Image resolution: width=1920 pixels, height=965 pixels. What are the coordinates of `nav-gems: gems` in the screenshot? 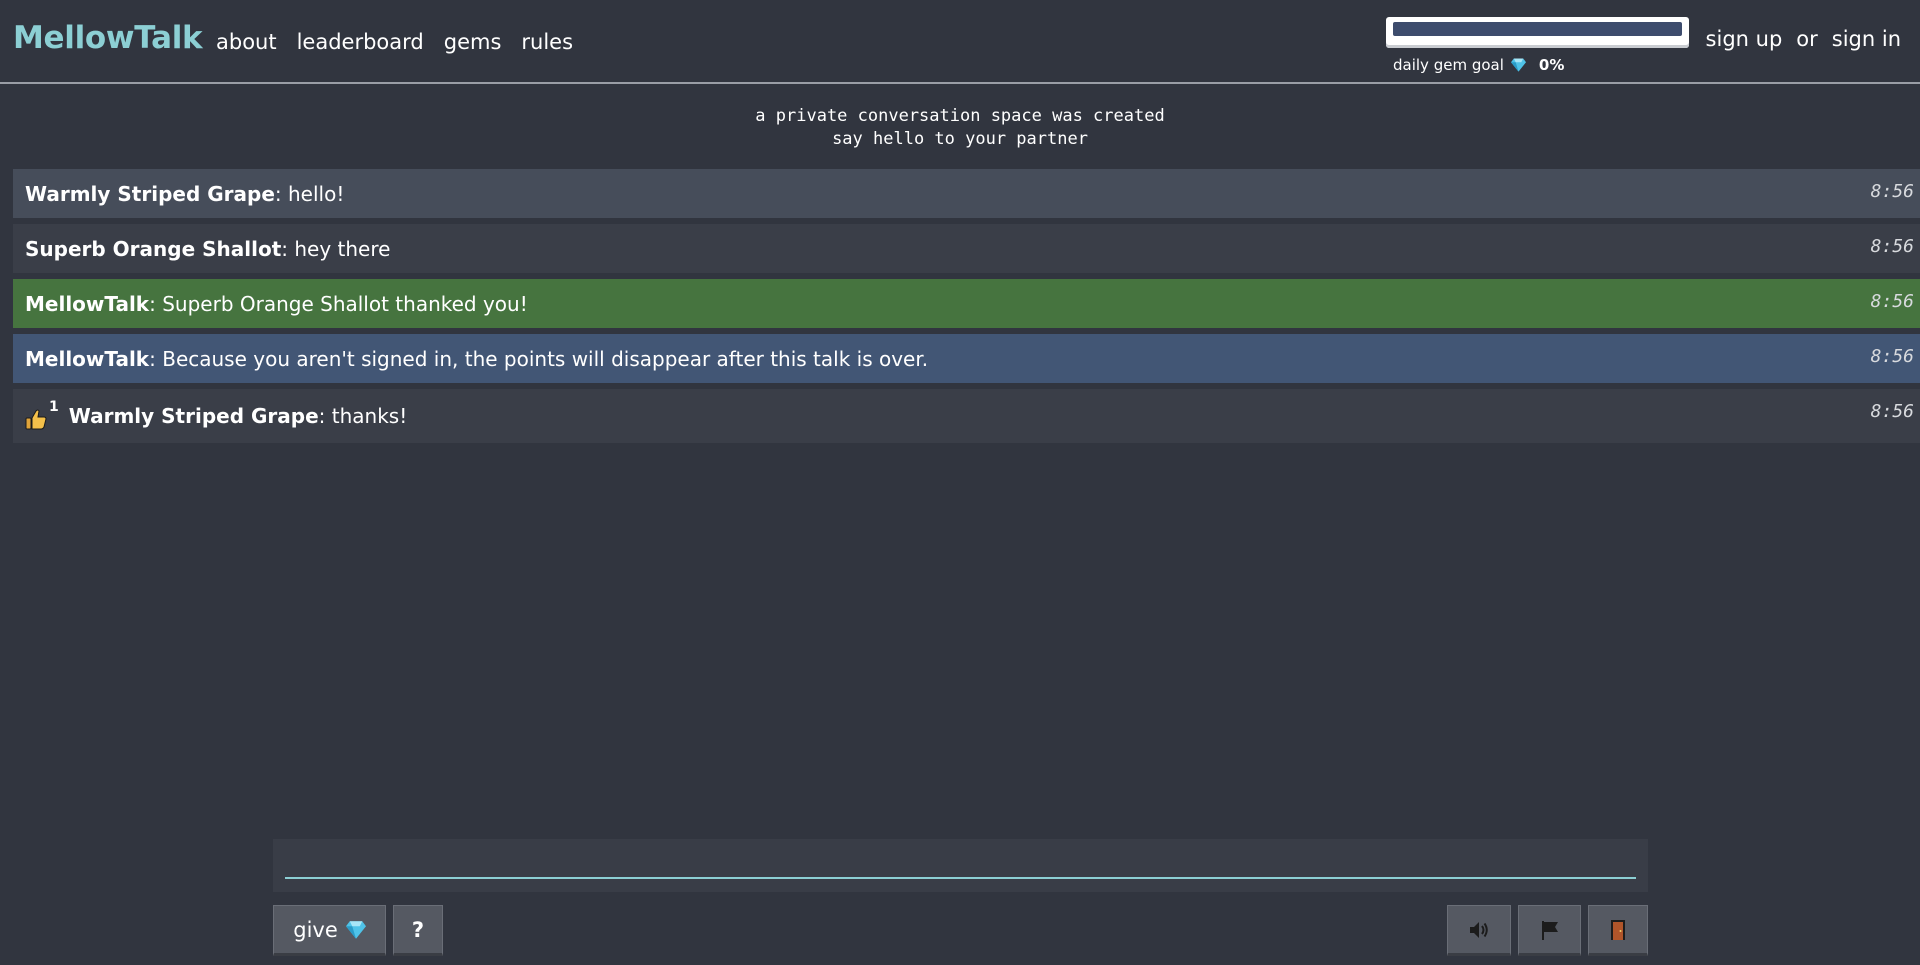 It's located at (473, 42).